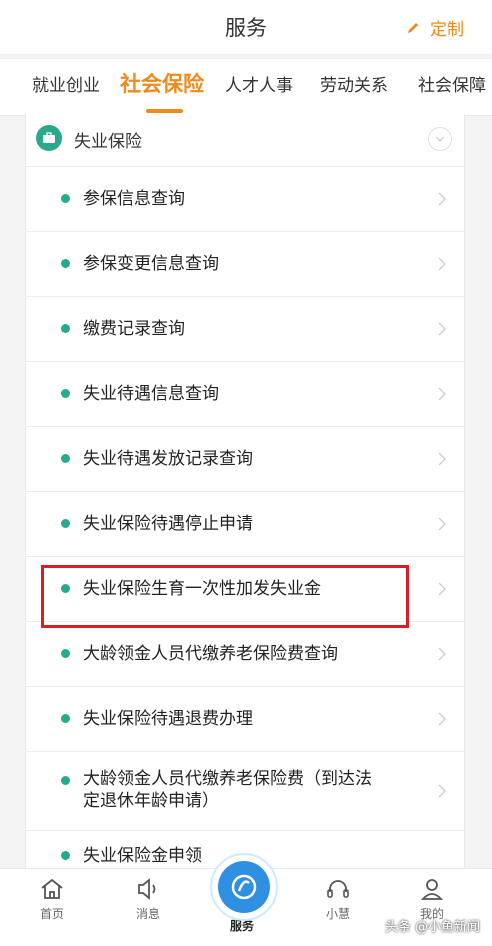 This screenshot has width=492, height=946. Describe the element at coordinates (245, 199) in the screenshot. I see `list-item: 参保信息查询` at that location.